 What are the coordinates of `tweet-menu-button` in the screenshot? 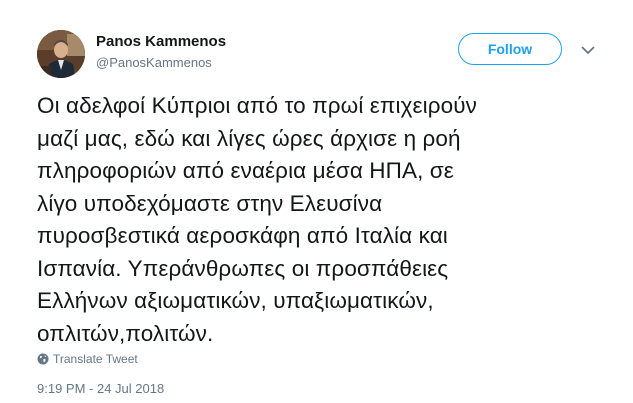 It's located at (588, 50).